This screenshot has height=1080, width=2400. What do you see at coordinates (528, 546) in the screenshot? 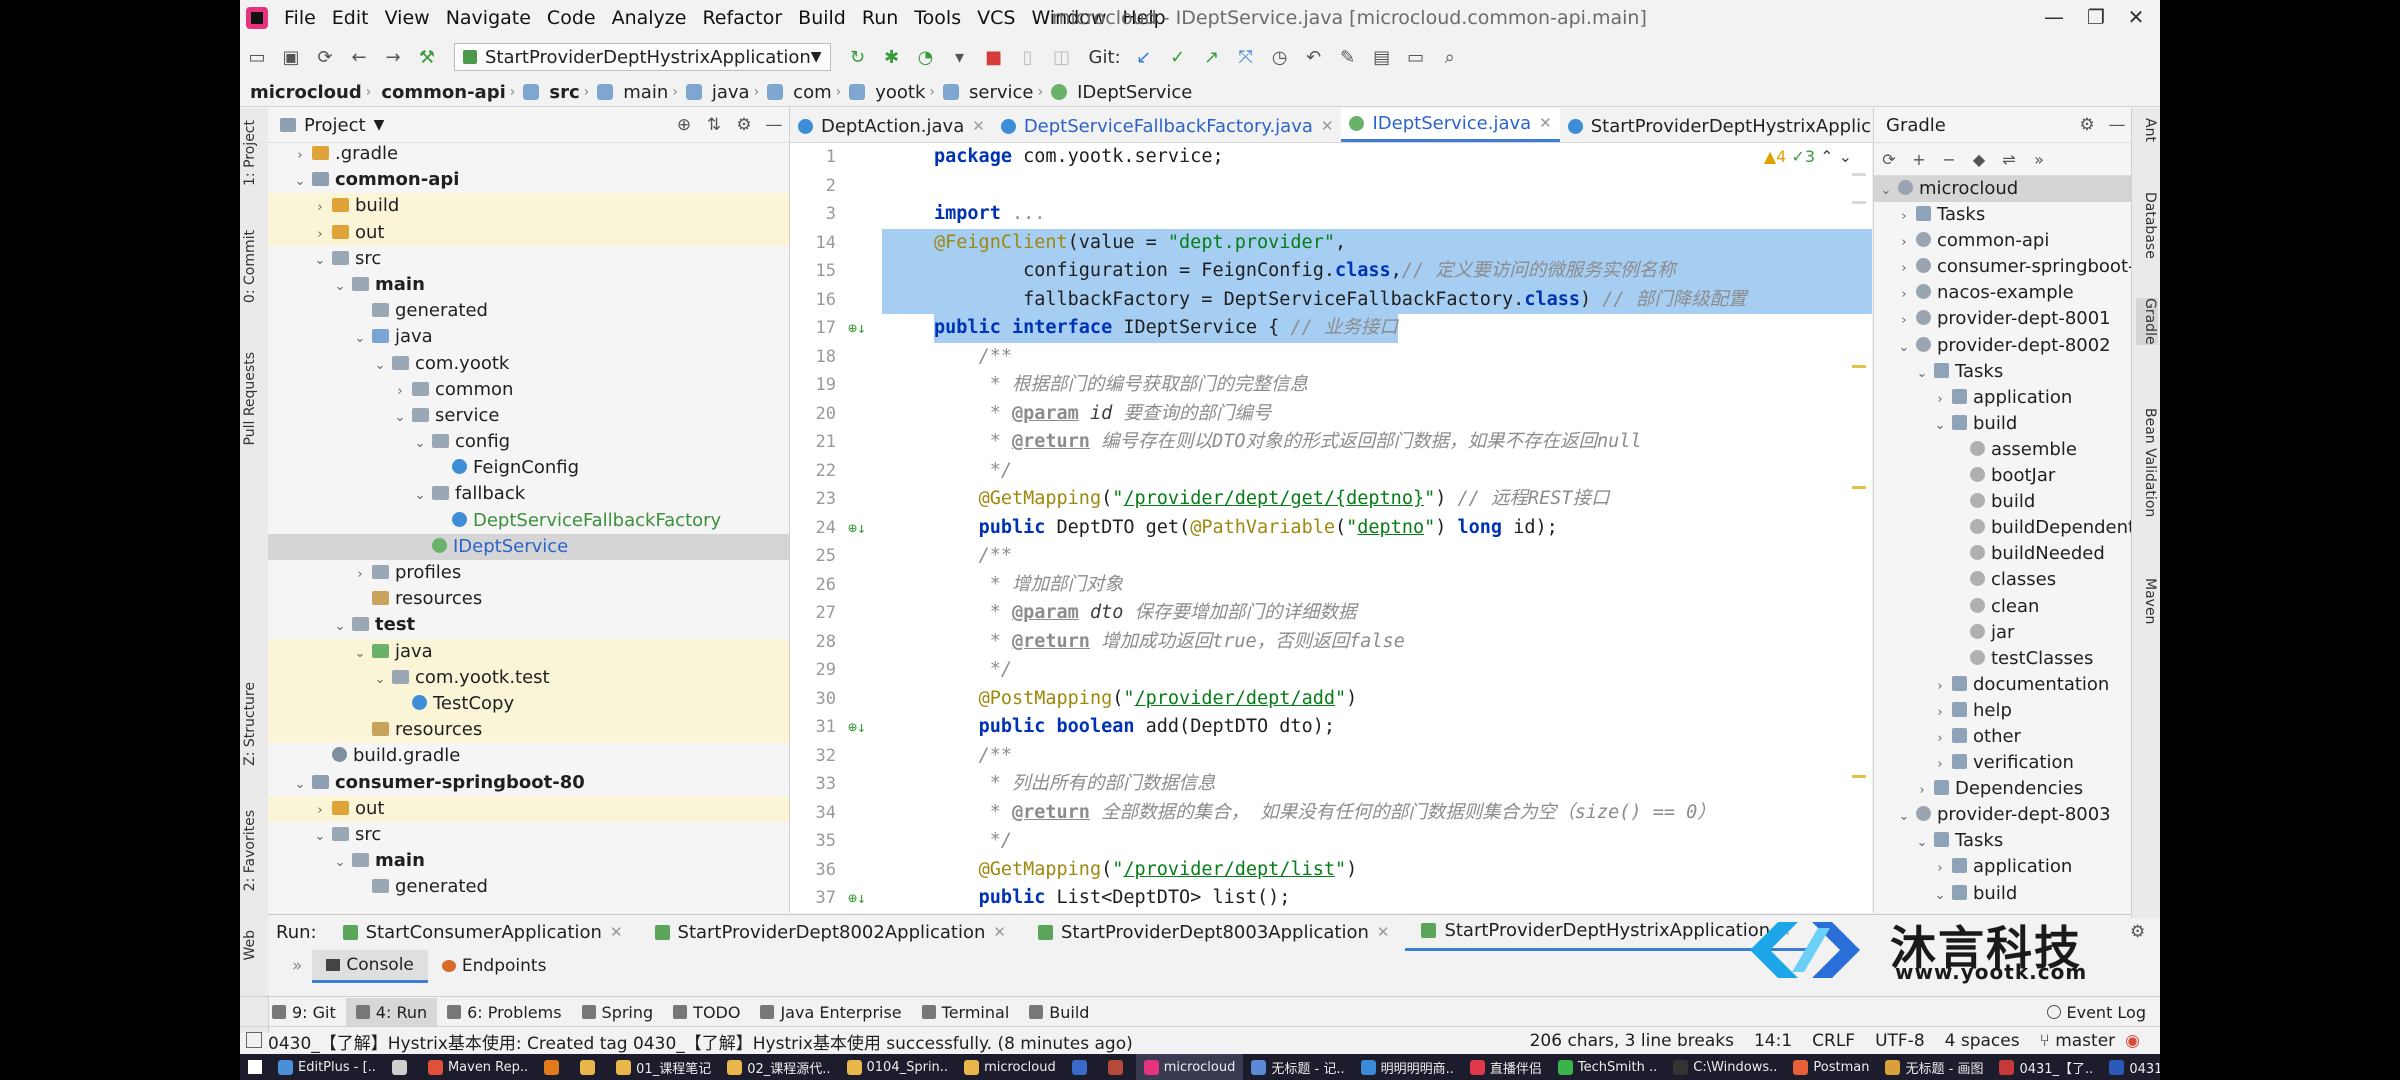
I see `project-tree-item: IDeptService` at bounding box center [528, 546].